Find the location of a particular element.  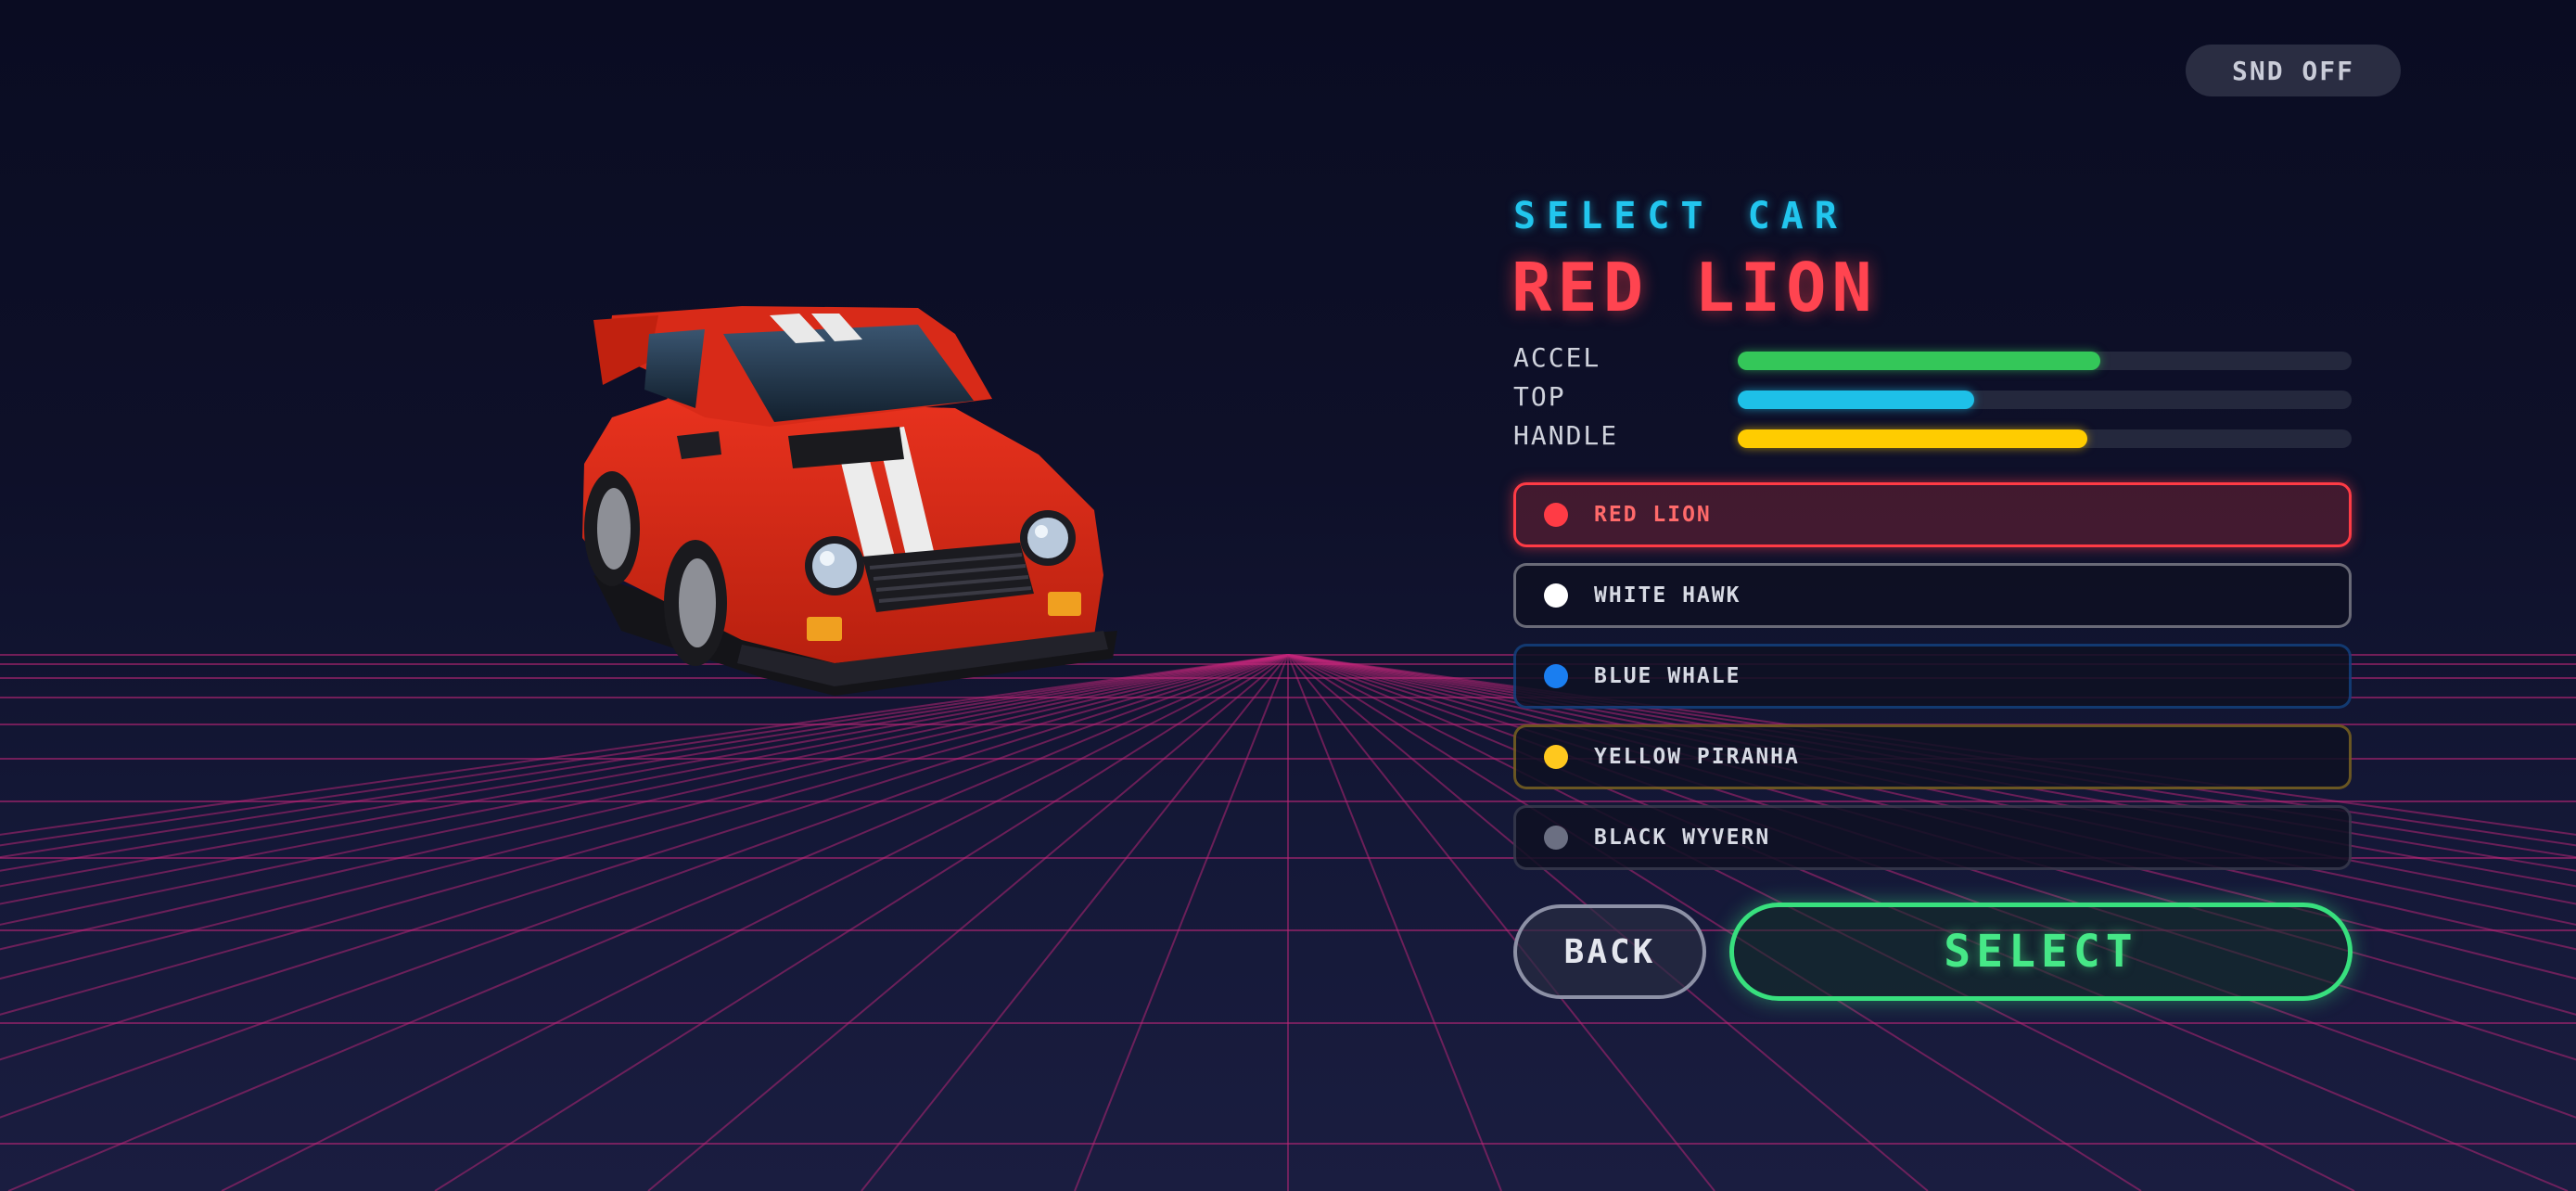

car-preview-red-lion is located at coordinates (843, 501).